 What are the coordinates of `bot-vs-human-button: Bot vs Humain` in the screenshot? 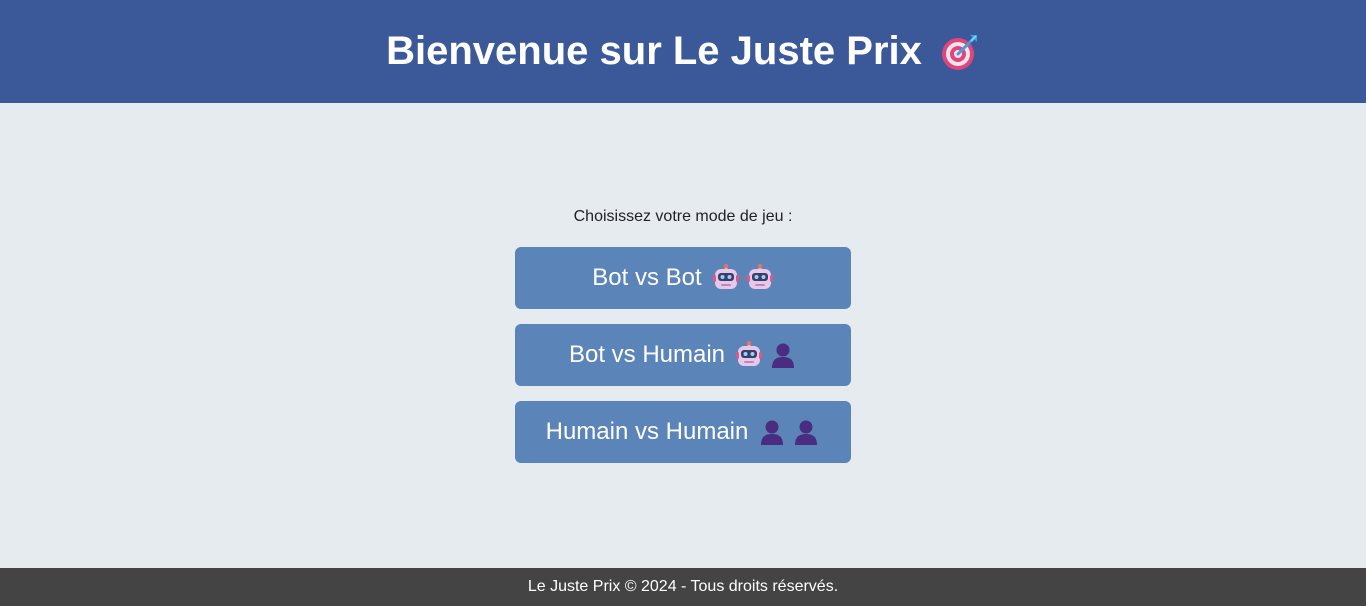 It's located at (683, 355).